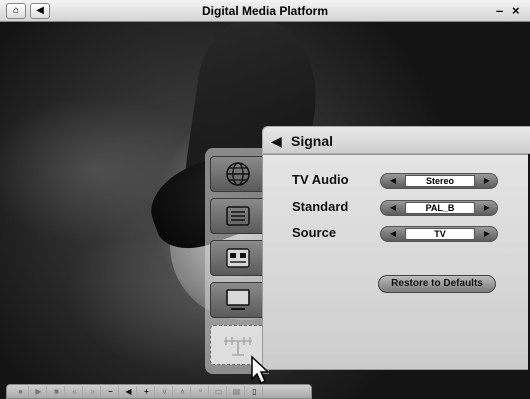 The width and height of the screenshot is (530, 399). I want to click on transport-button: ■, so click(57, 391).